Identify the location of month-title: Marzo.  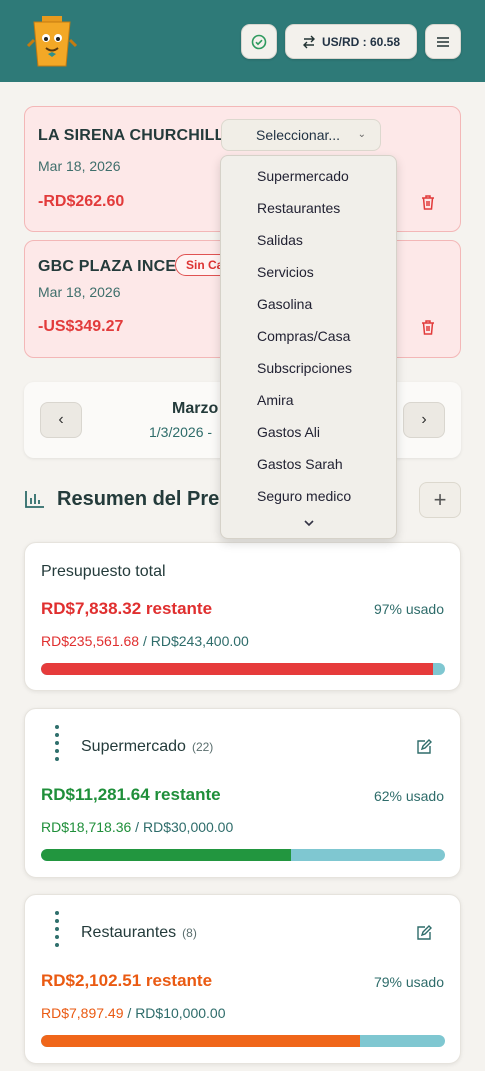
(195, 408).